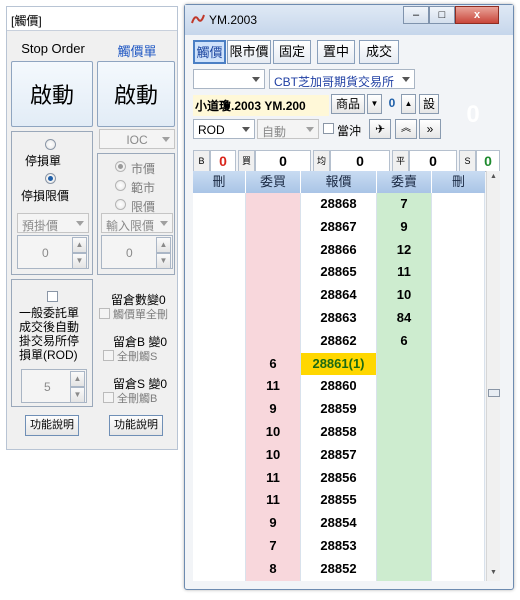 Image resolution: width=520 pixels, height=600 pixels. I want to click on scroll-thumb, so click(494, 393).